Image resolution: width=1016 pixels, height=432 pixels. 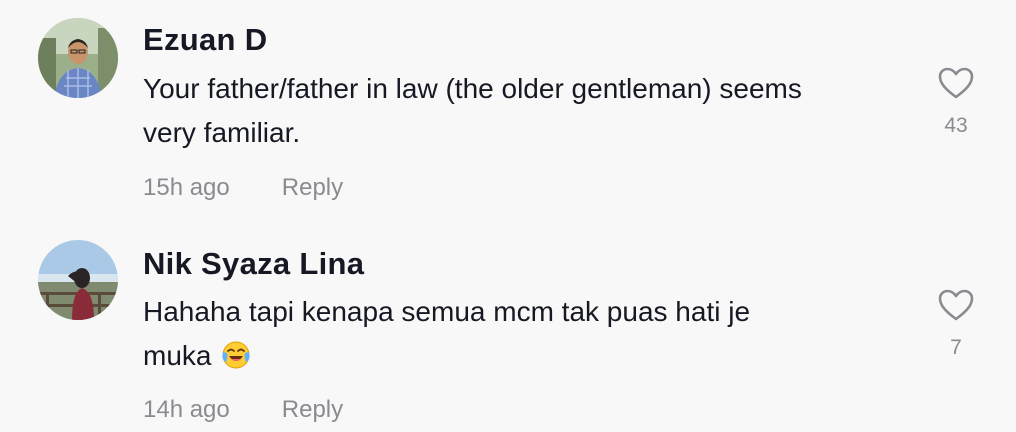 I want to click on comment-meta: 14h ago Reply, so click(x=243, y=410).